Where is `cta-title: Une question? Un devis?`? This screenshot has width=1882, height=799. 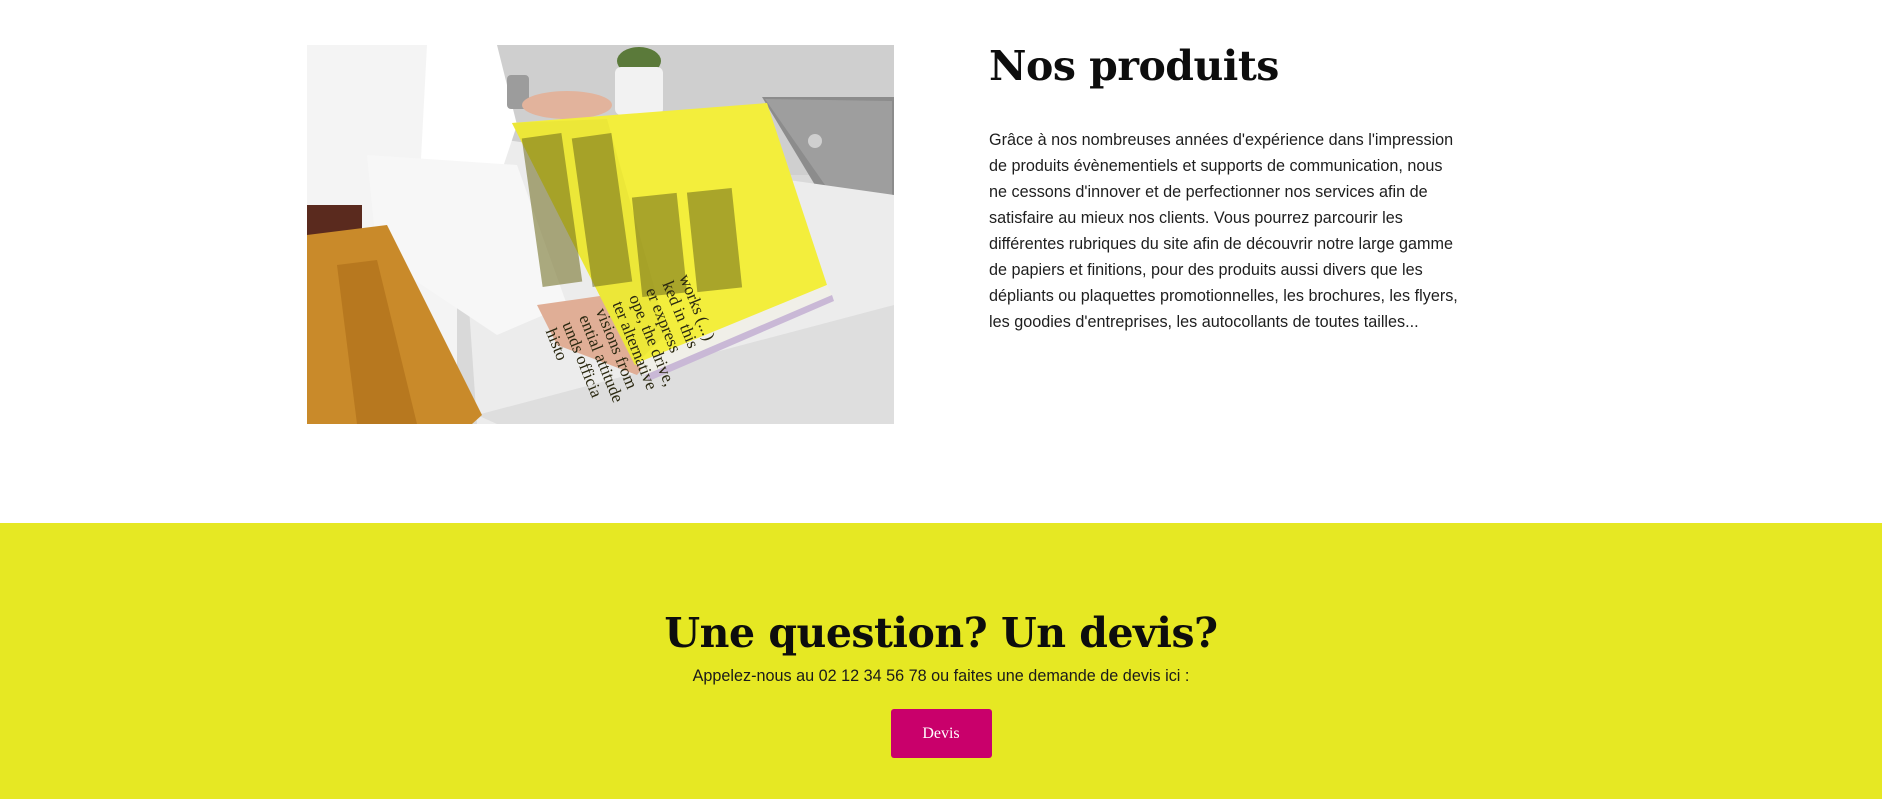
cta-title: Une question? Un devis? is located at coordinates (941, 633).